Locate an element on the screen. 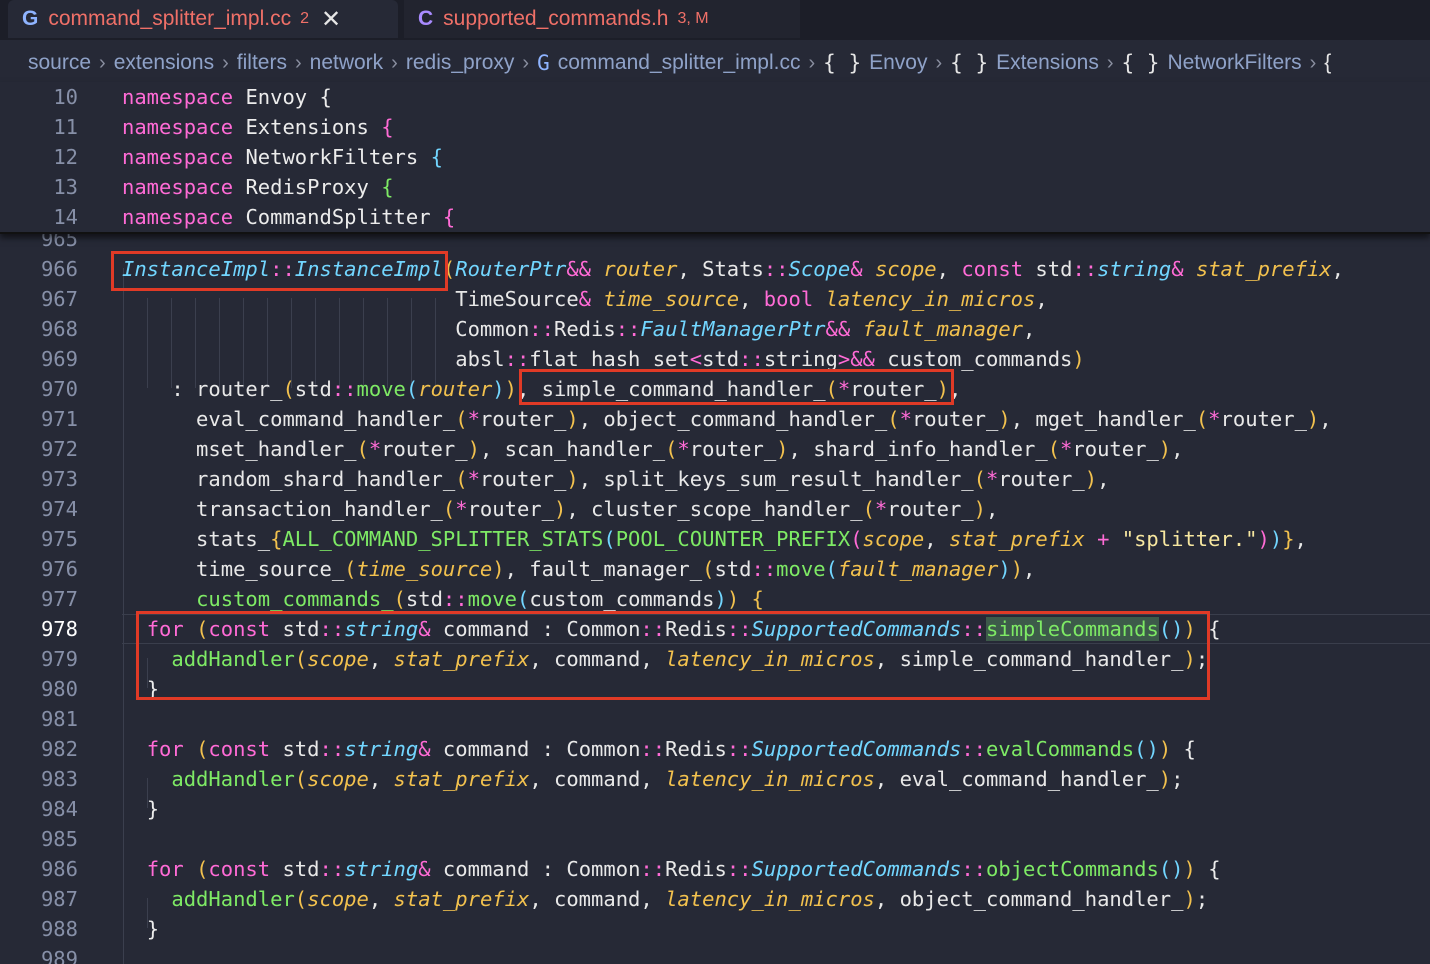  breadcrumb-label: redis_proxy is located at coordinates (460, 62).